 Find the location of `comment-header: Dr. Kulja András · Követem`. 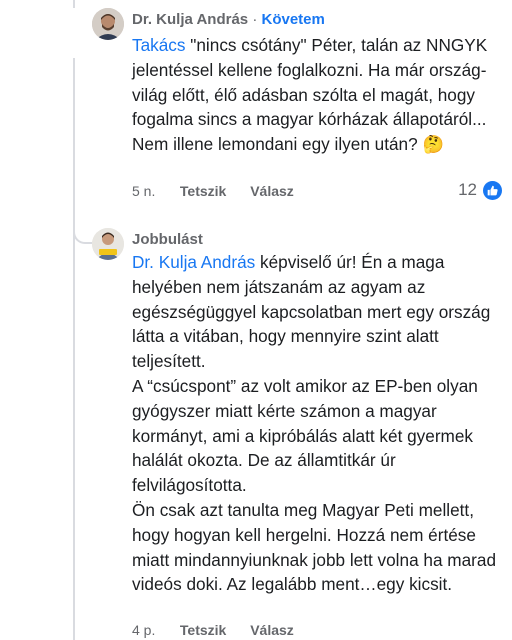

comment-header: Dr. Kulja András · Követem is located at coordinates (228, 19).